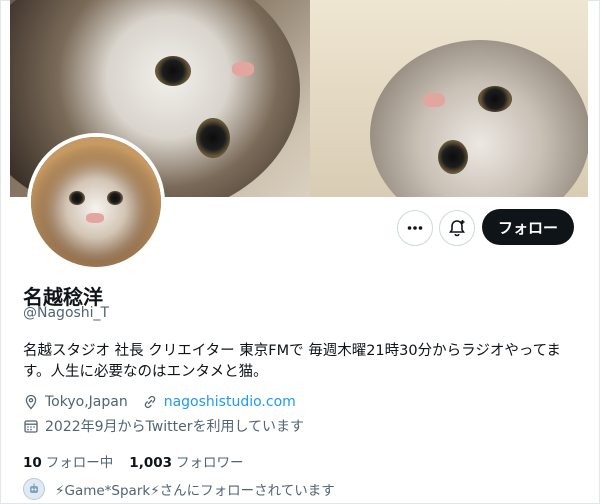  I want to click on follow-counts: 10 フォロー中 1,003 フォロワー, so click(133, 461).